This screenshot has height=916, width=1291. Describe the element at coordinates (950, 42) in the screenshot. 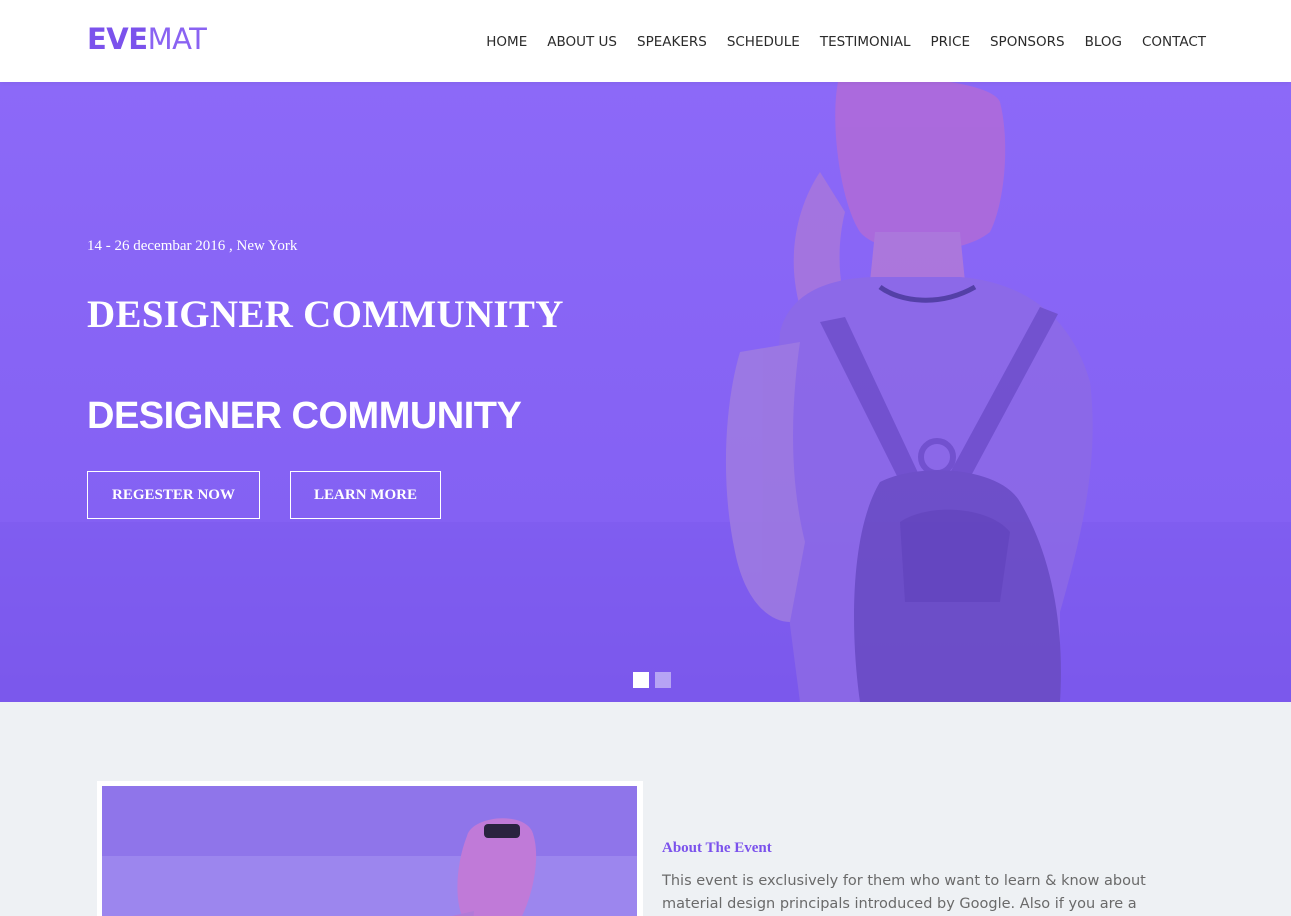

I see `nav-item-price: PRICE` at that location.